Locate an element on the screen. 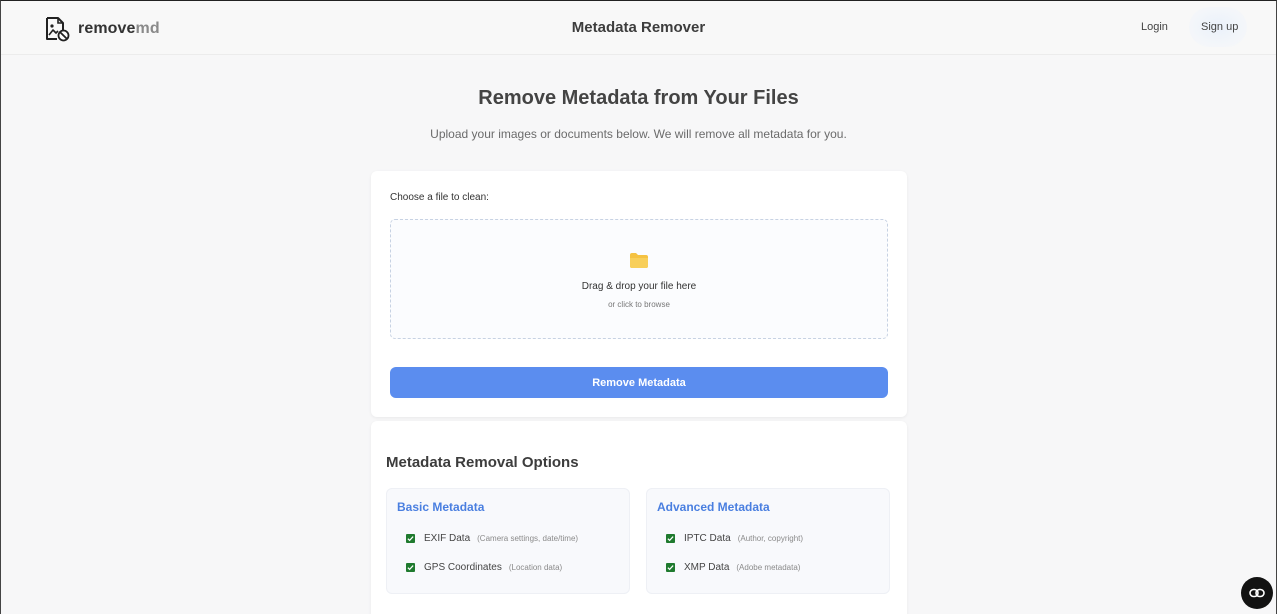 This screenshot has width=1277, height=614. option-xmp: XMP Data (Adobe metadata) is located at coordinates (733, 567).